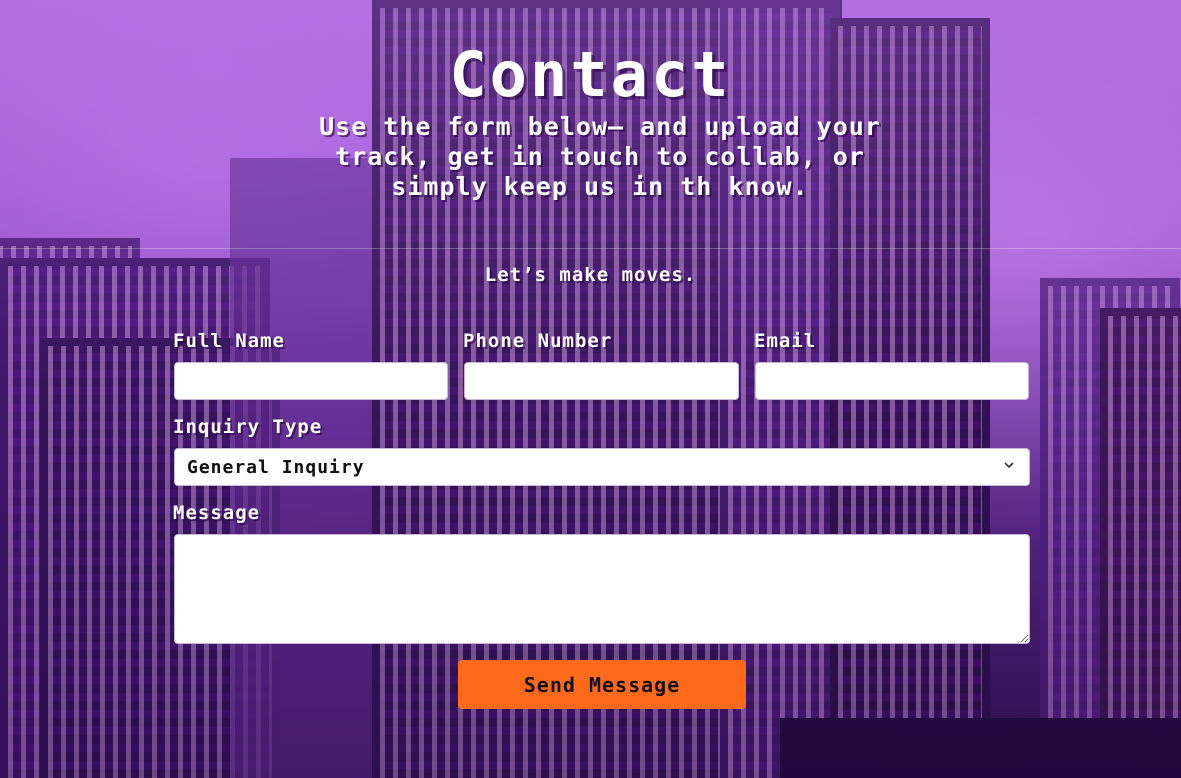 This screenshot has width=1181, height=778. What do you see at coordinates (785, 341) in the screenshot?
I see `email-label: Email` at bounding box center [785, 341].